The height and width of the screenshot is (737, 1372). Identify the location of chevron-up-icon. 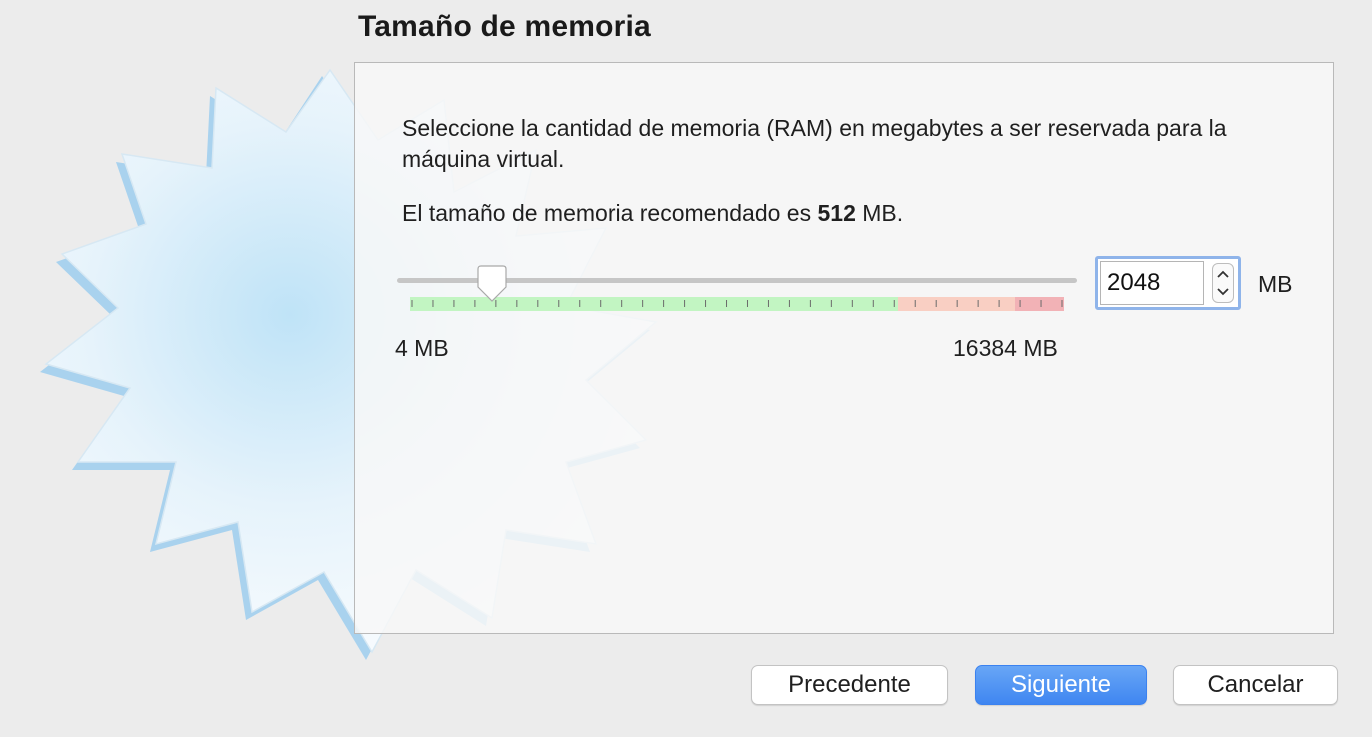
(1223, 274).